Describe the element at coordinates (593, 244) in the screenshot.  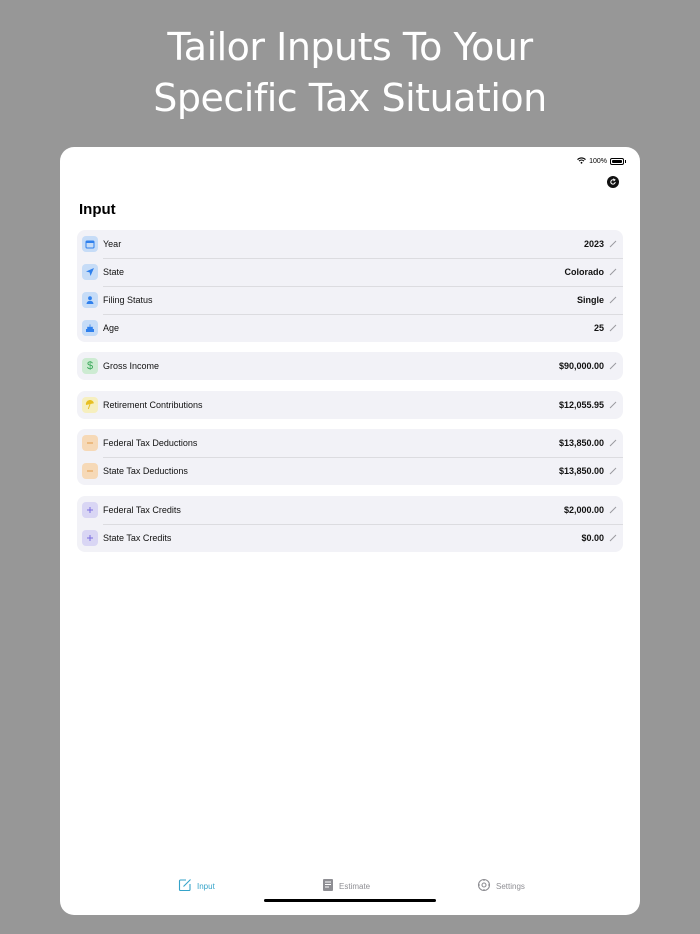
I see `year-value: 2023` at that location.